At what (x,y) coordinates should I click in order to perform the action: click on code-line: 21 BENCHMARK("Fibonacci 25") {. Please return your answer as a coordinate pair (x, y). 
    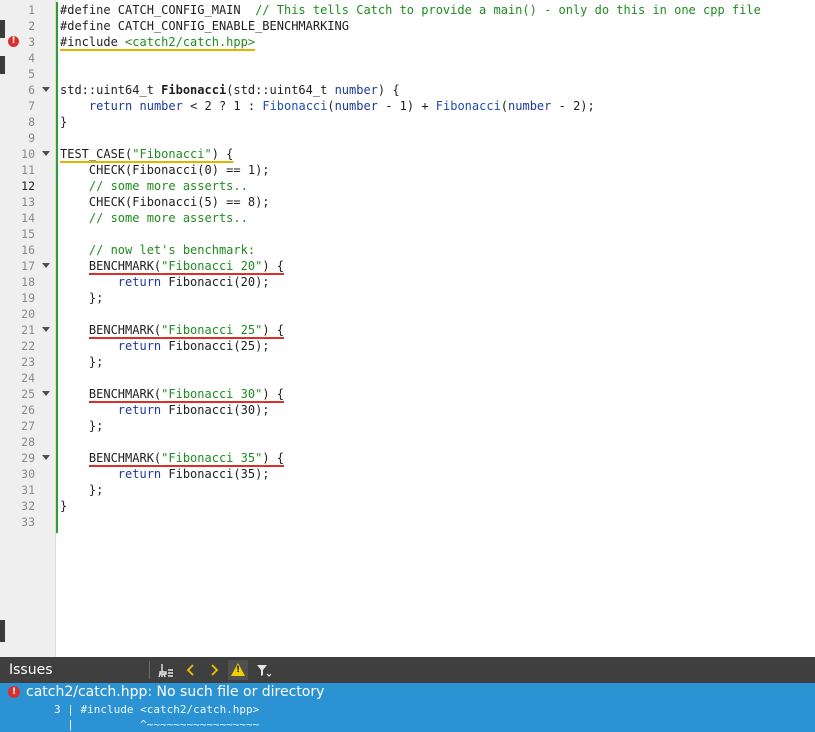
    Looking at the image, I should click on (410, 330).